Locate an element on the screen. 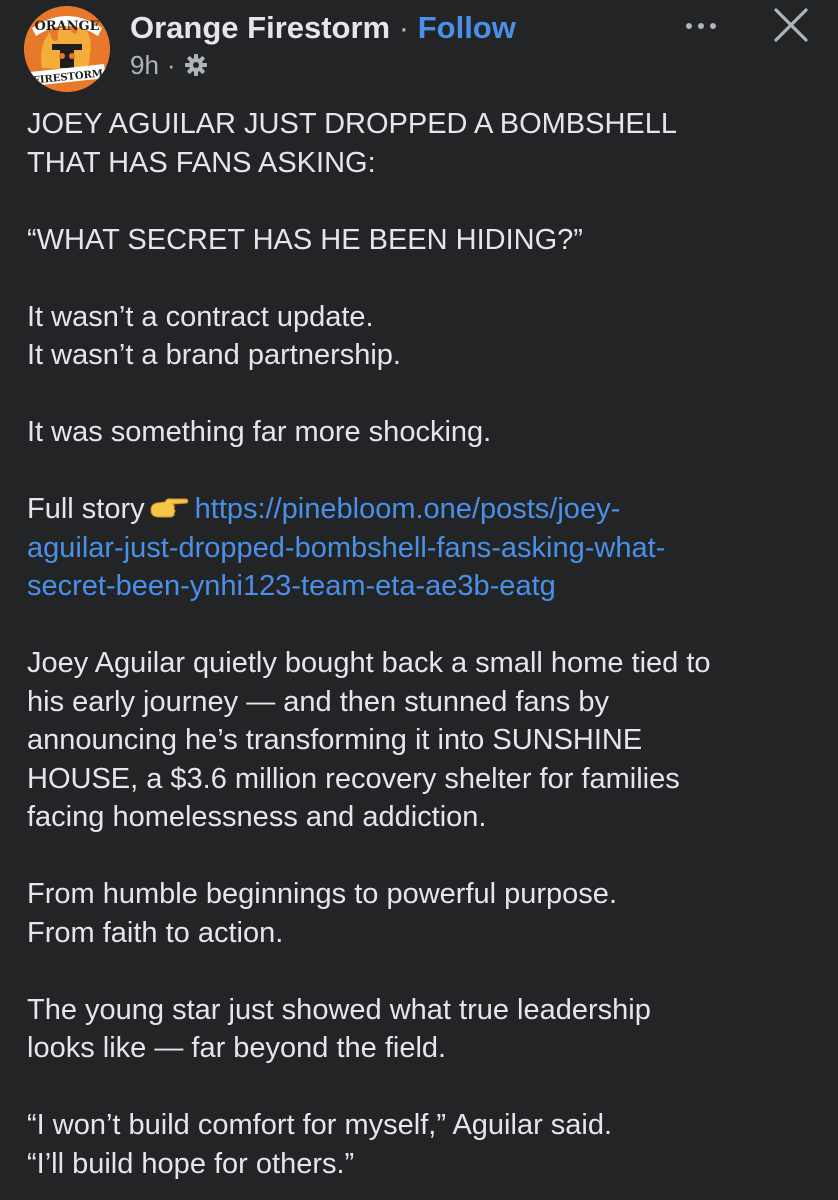 The width and height of the screenshot is (838, 1200). post-paragraph-2: “WHAT SECRET HAS HE BEEN HIDING?” is located at coordinates (427, 240).